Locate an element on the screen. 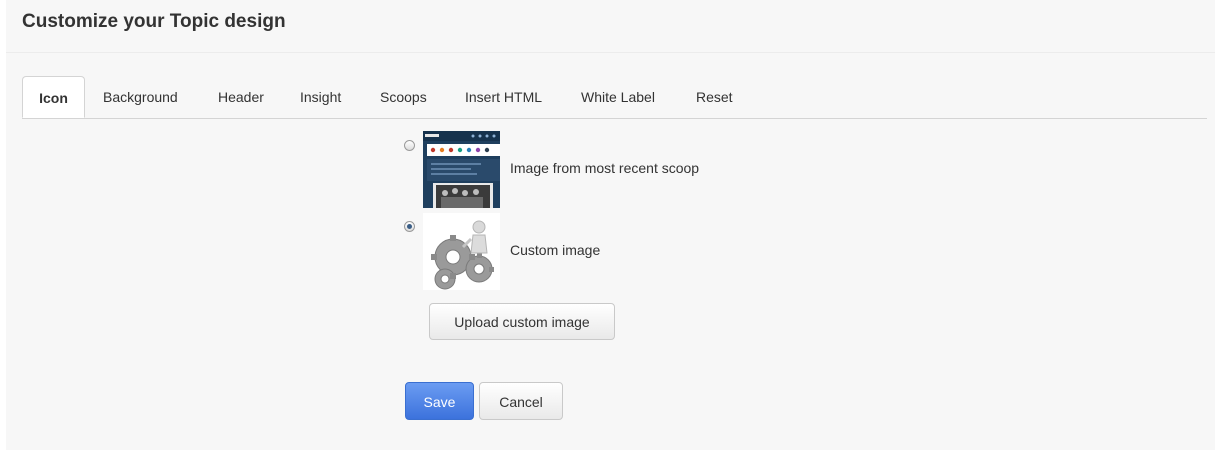  custom-image-radio is located at coordinates (409, 226).